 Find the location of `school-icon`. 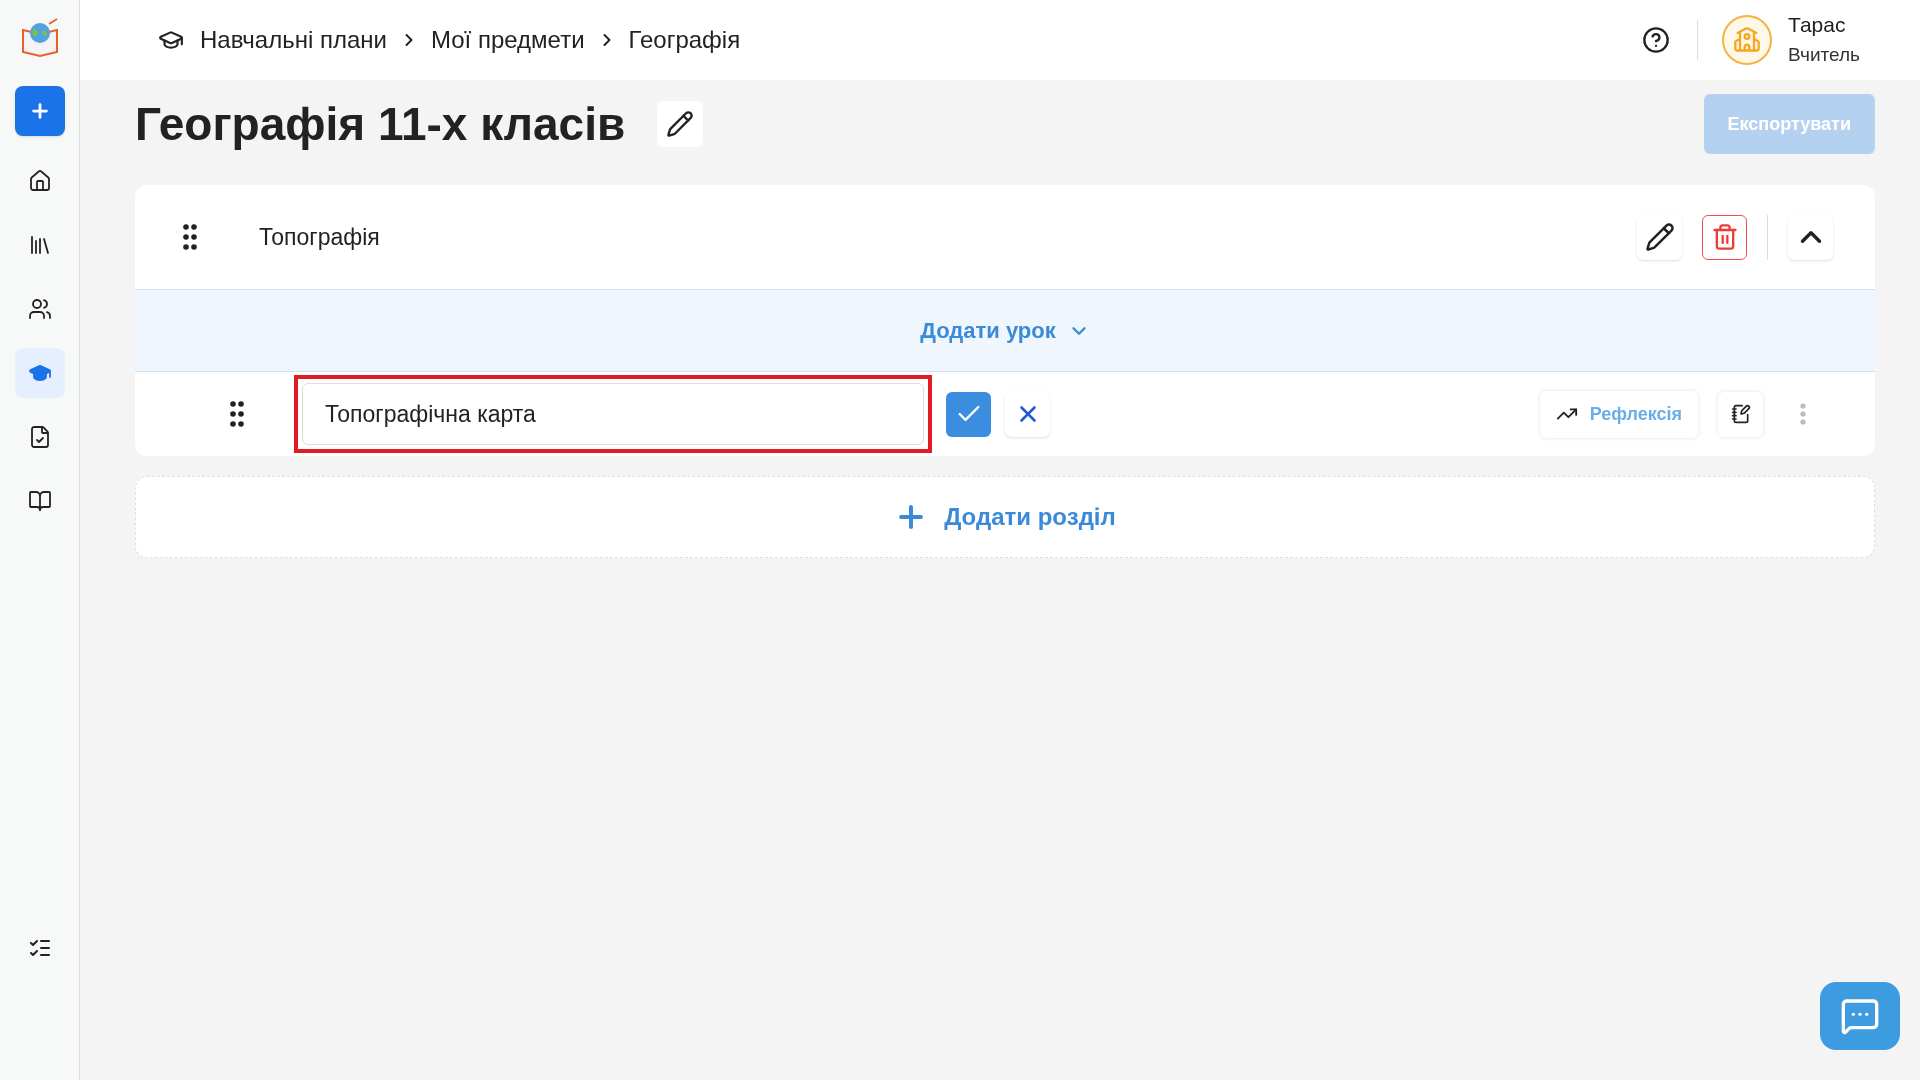

school-icon is located at coordinates (1747, 40).